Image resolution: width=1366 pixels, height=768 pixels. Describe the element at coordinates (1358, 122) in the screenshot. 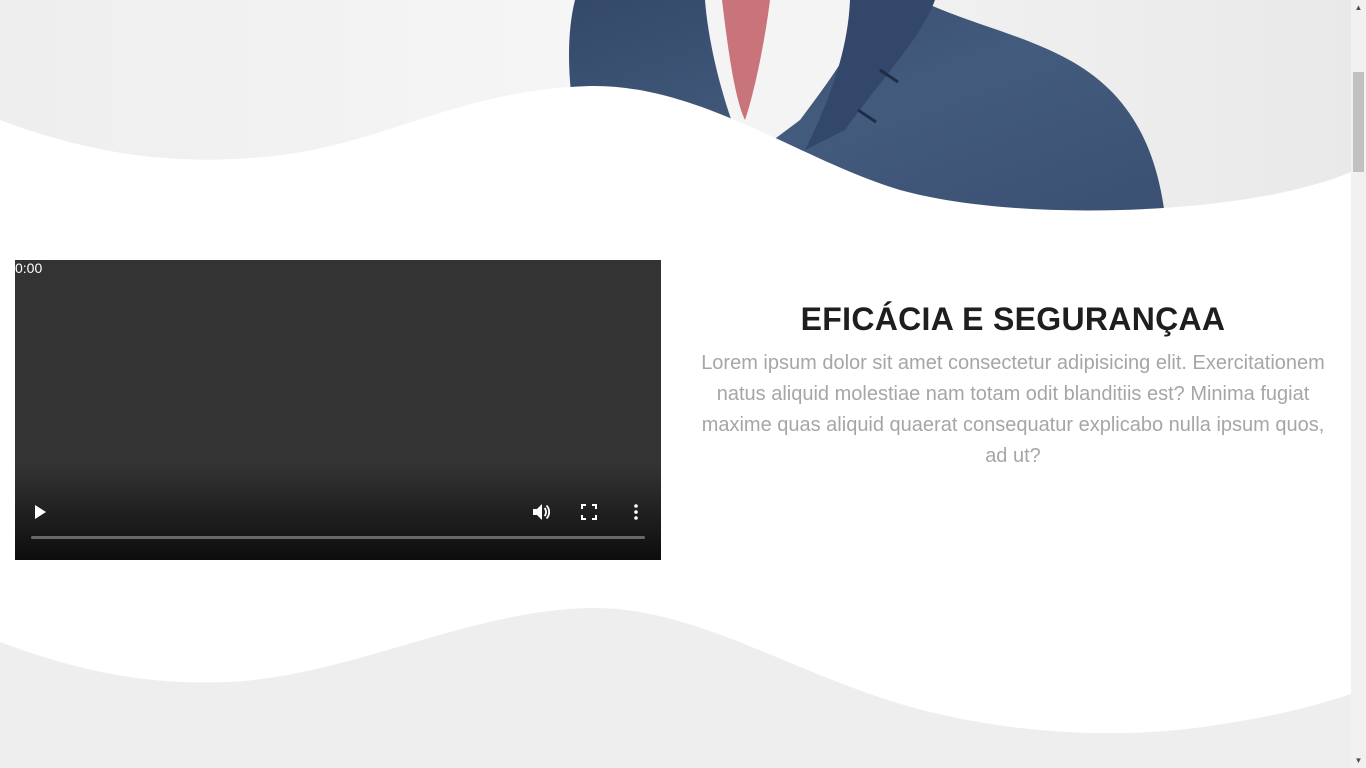

I see `scrollbar-thumb` at that location.